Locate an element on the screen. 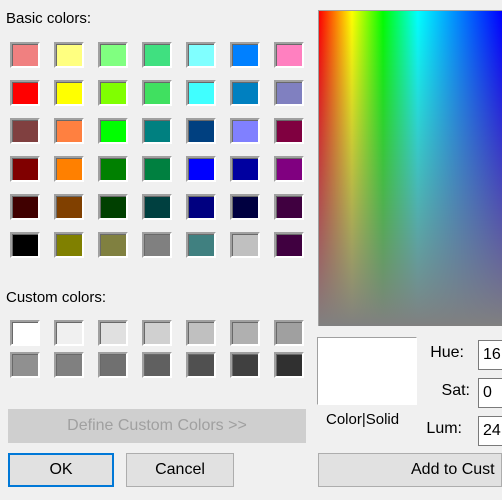 The height and width of the screenshot is (500, 502). hue-input is located at coordinates (490, 355).